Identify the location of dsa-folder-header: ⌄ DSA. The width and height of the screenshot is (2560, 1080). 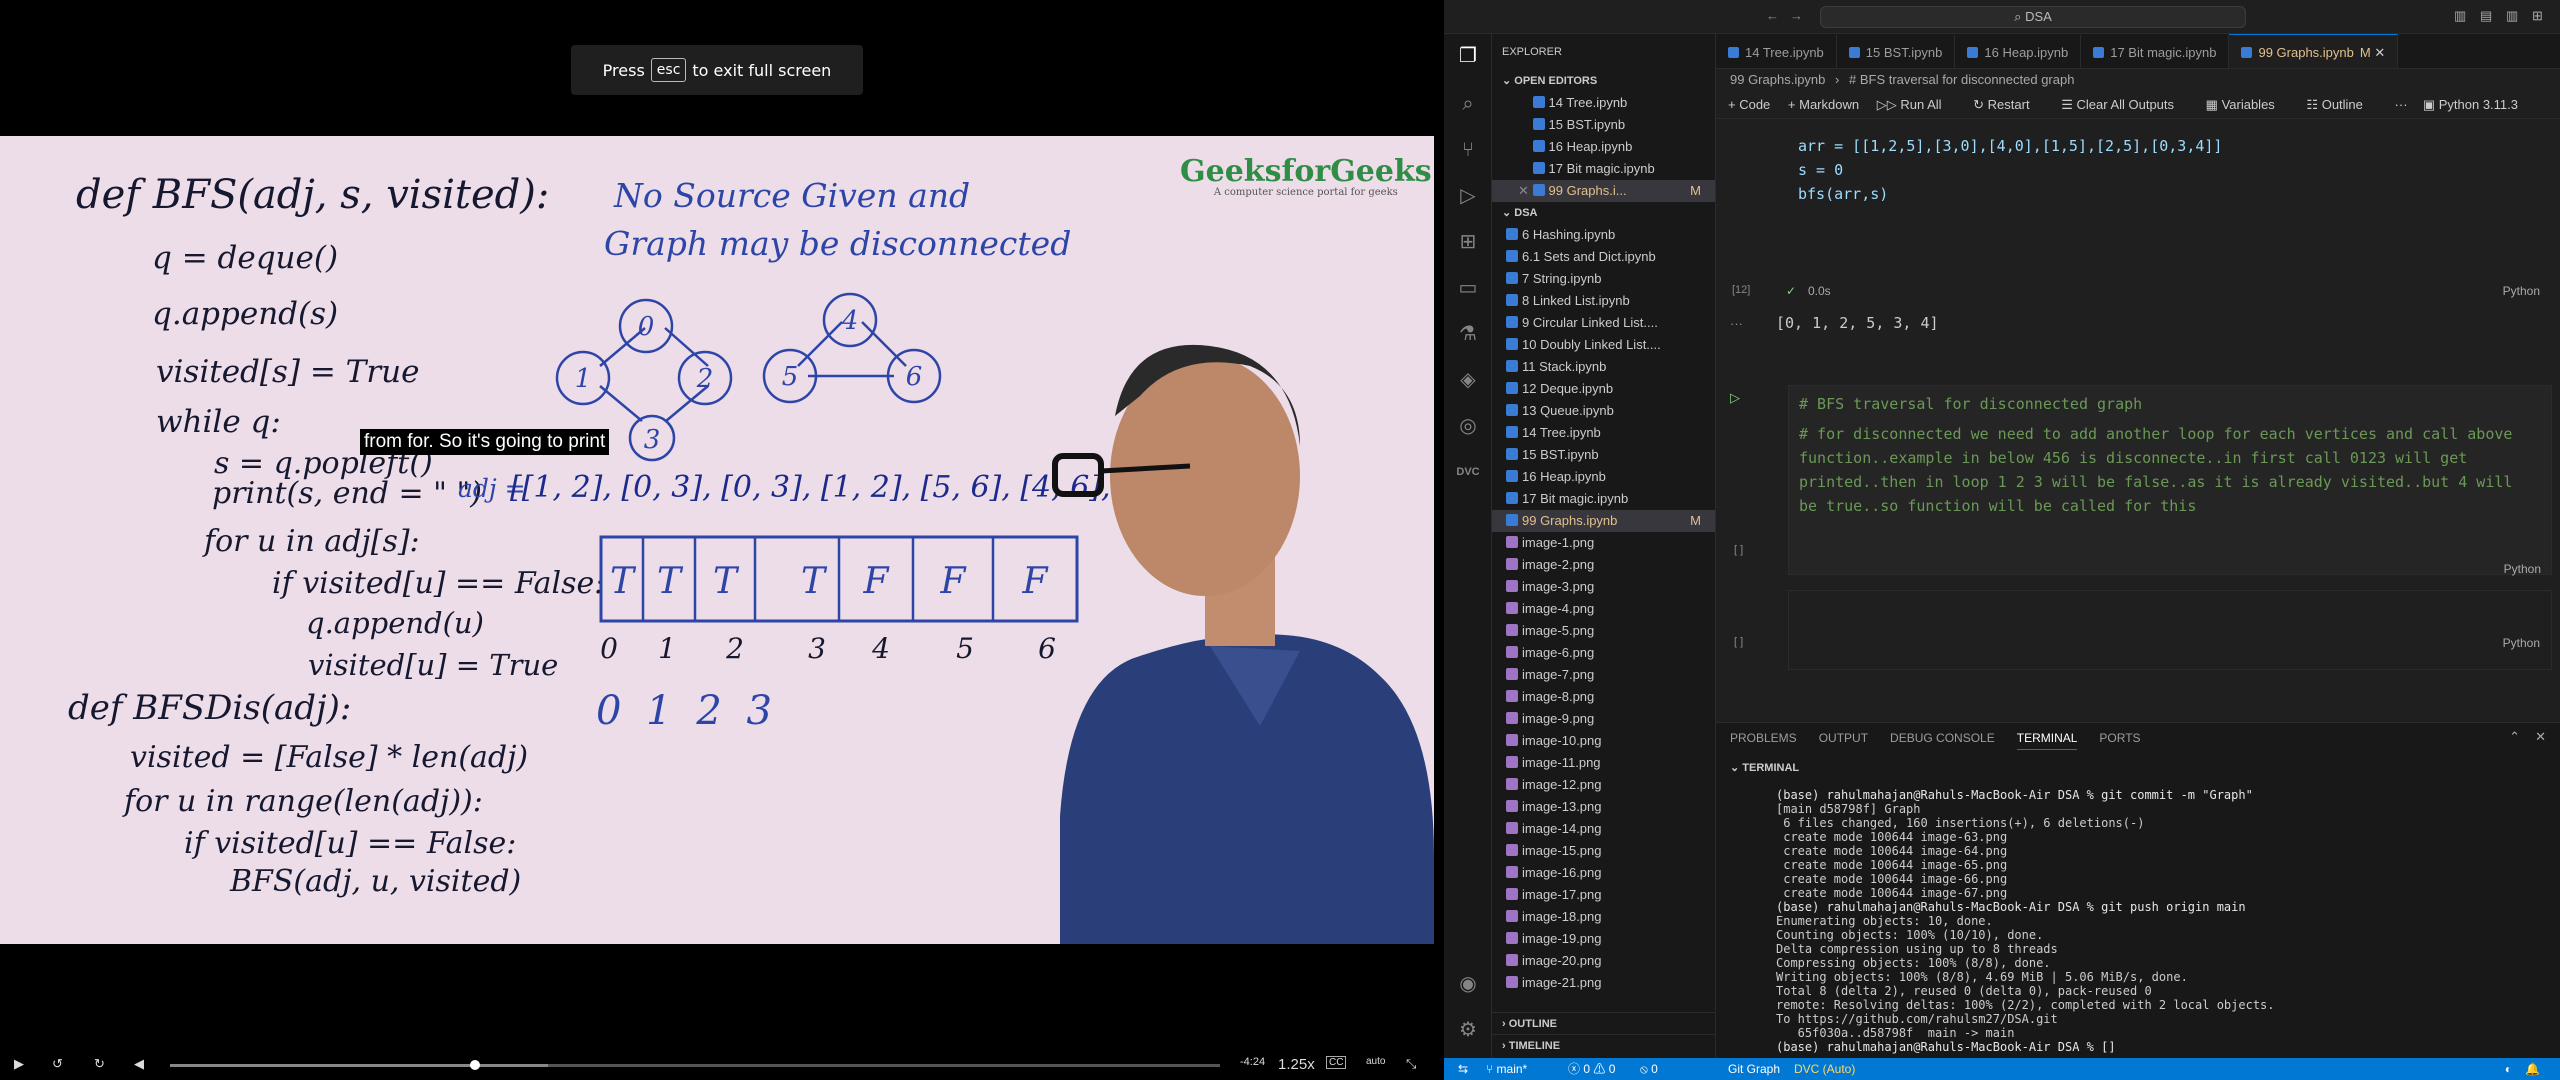
(1603, 213).